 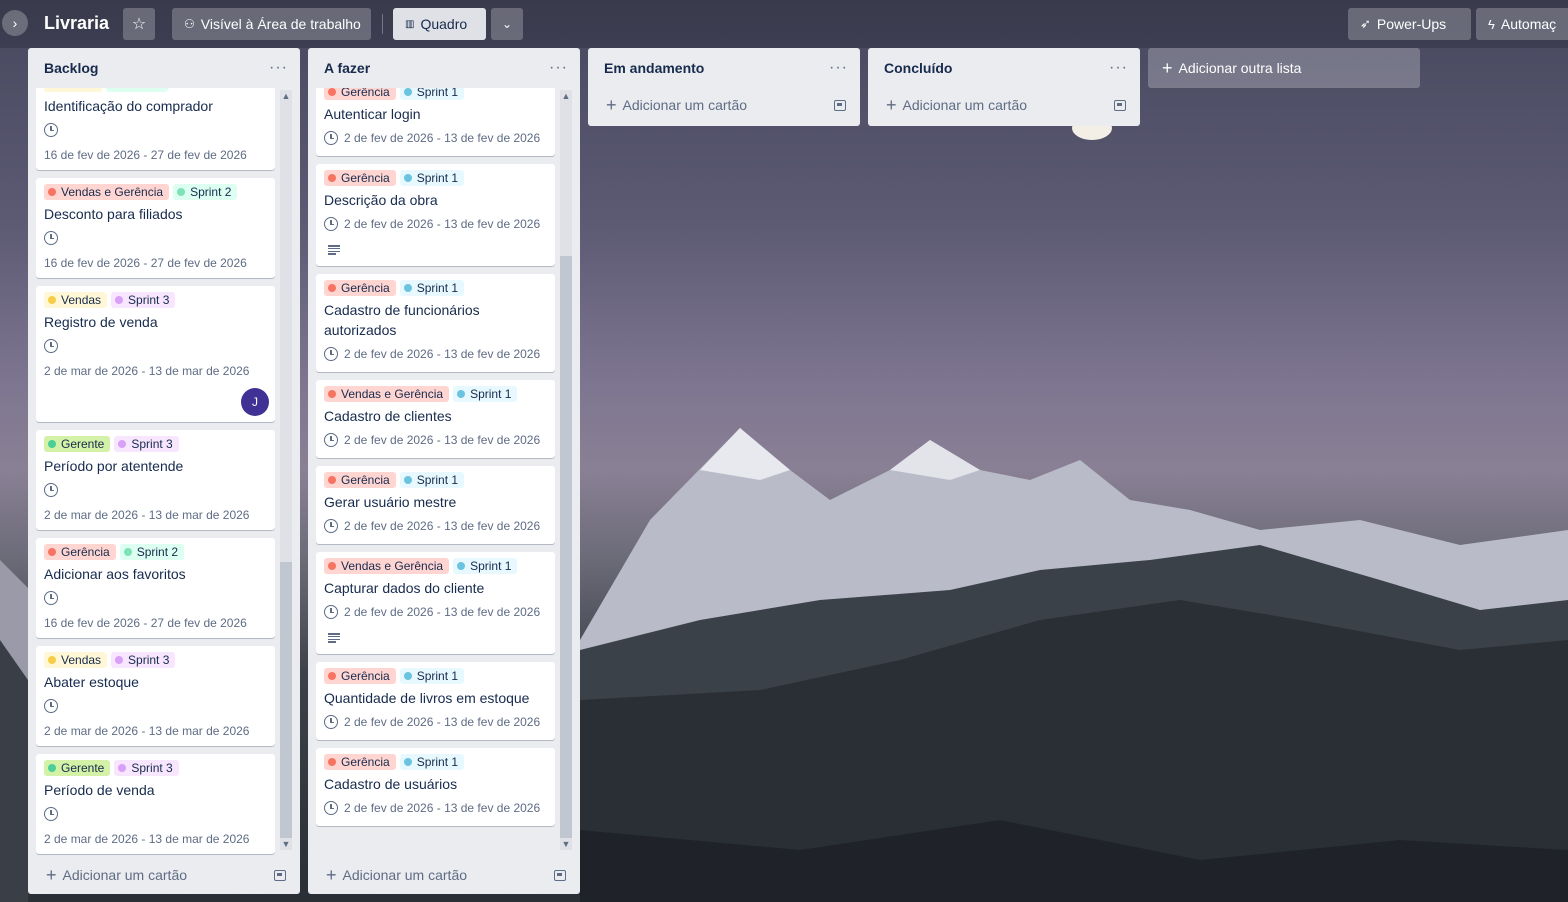 What do you see at coordinates (211, 192) in the screenshot?
I see `label-text: Sprint 2` at bounding box center [211, 192].